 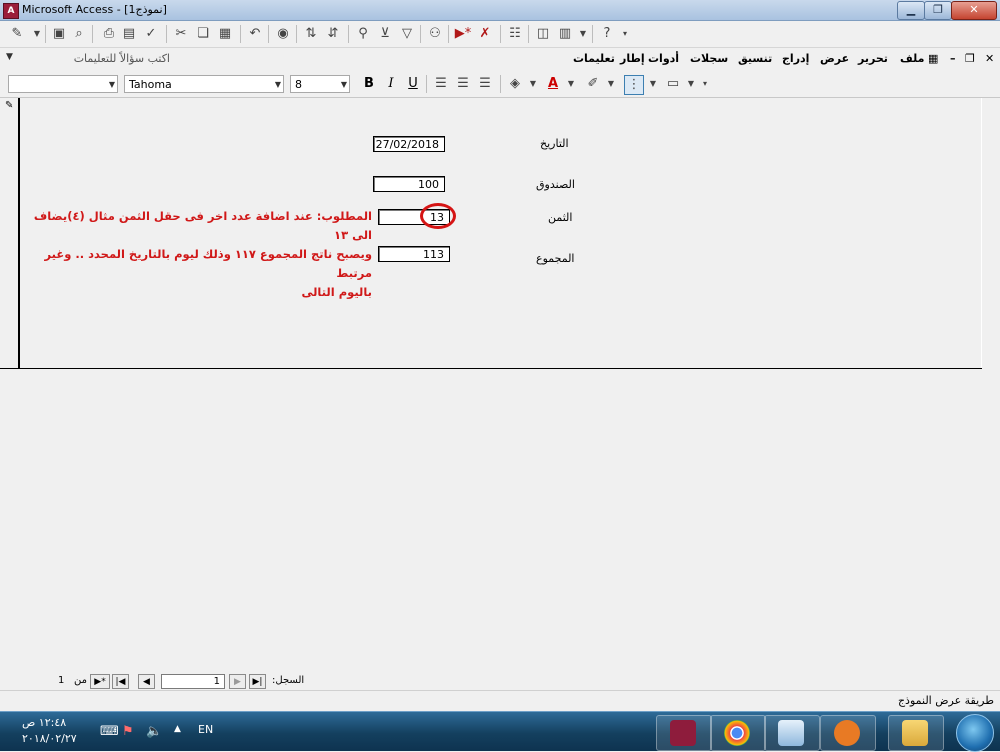 What do you see at coordinates (663, 58) in the screenshot?
I see `menu-tools: أدوات` at bounding box center [663, 58].